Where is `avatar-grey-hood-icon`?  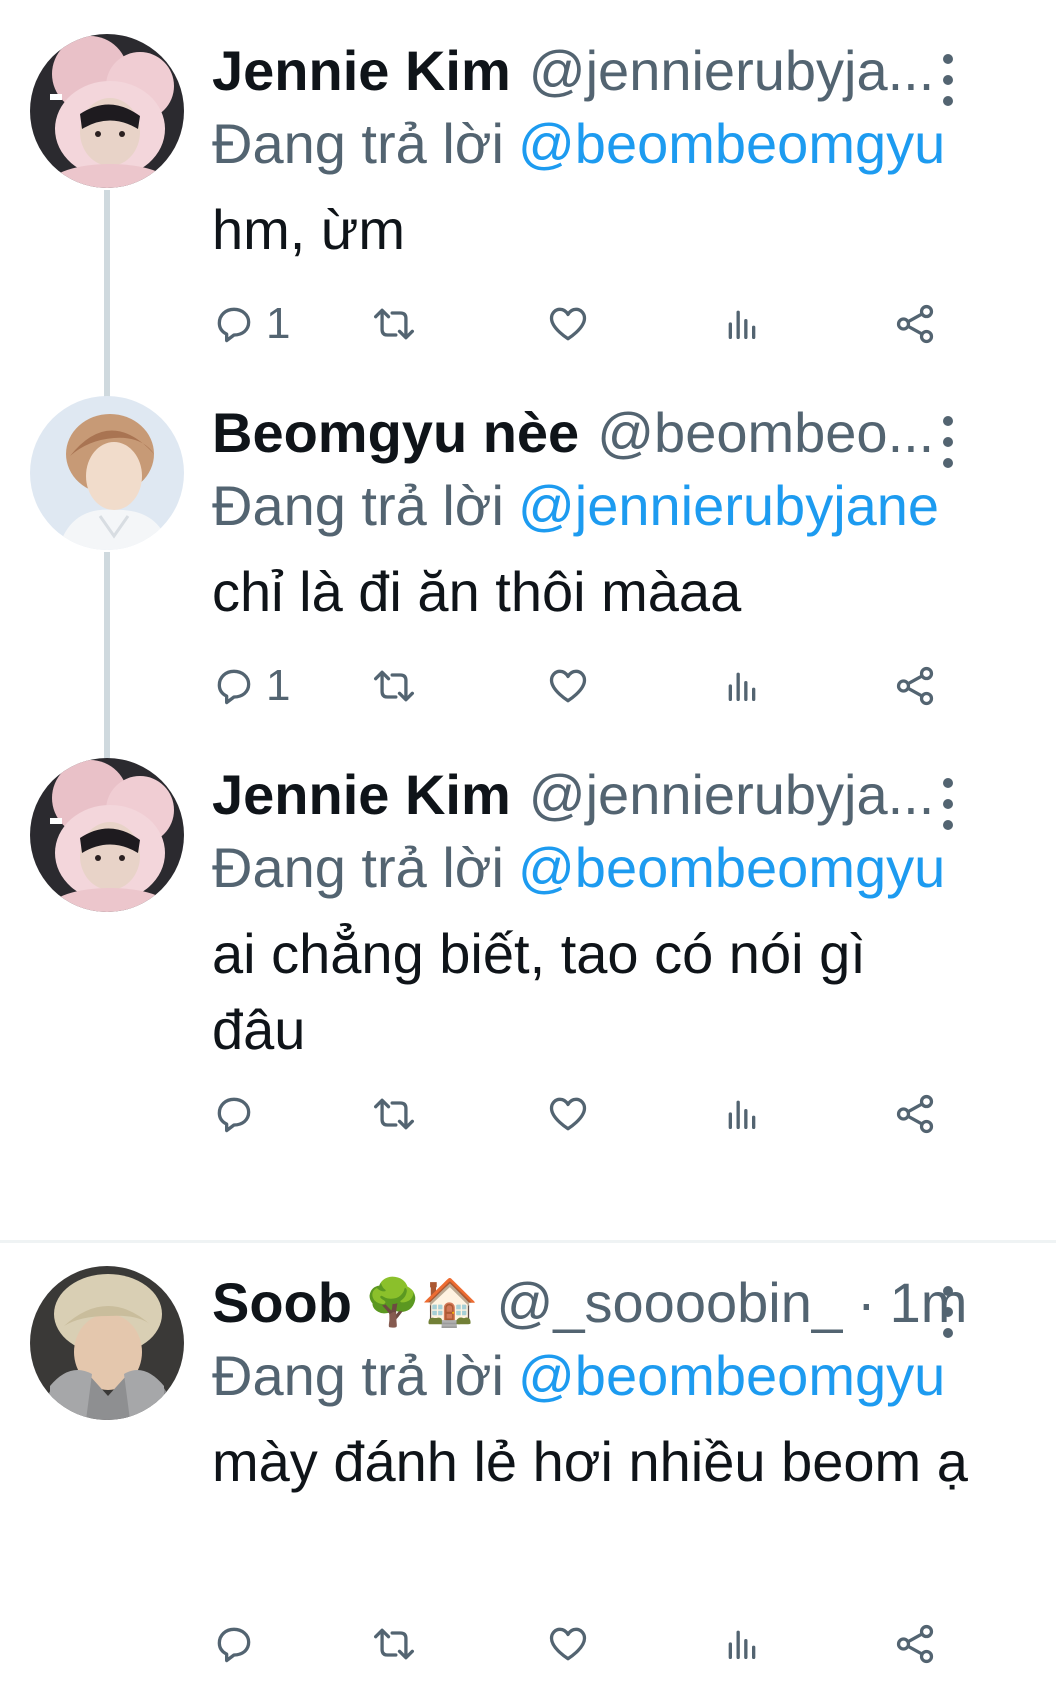
avatar-grey-hood-icon is located at coordinates (107, 1343).